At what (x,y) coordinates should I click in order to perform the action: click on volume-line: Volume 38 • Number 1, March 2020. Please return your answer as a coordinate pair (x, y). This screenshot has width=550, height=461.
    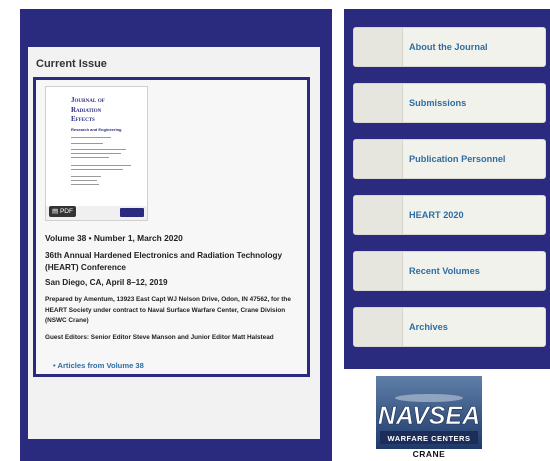
    Looking at the image, I should click on (114, 238).